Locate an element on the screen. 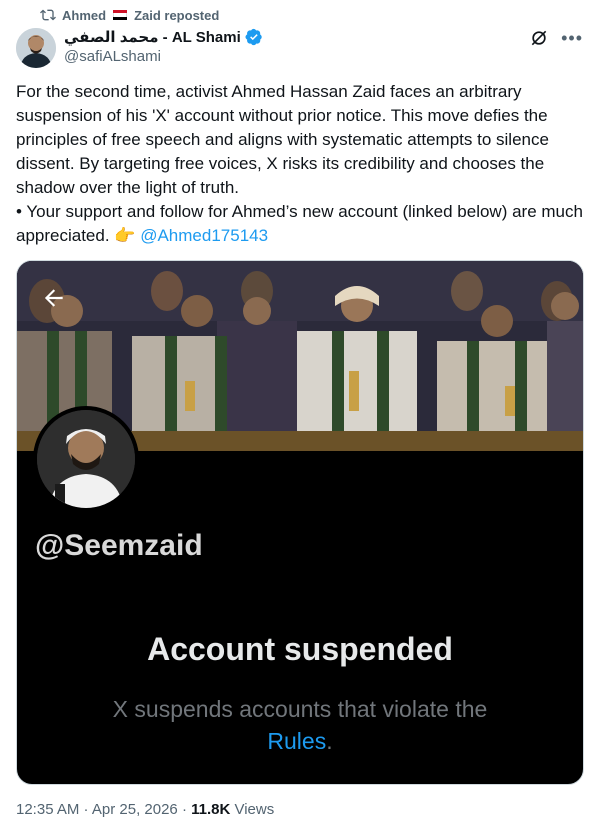 This screenshot has height=834, width=599. tweet-meta: 12:35 AM · Apr 25, 2026 · 11.8K Views is located at coordinates (145, 809).